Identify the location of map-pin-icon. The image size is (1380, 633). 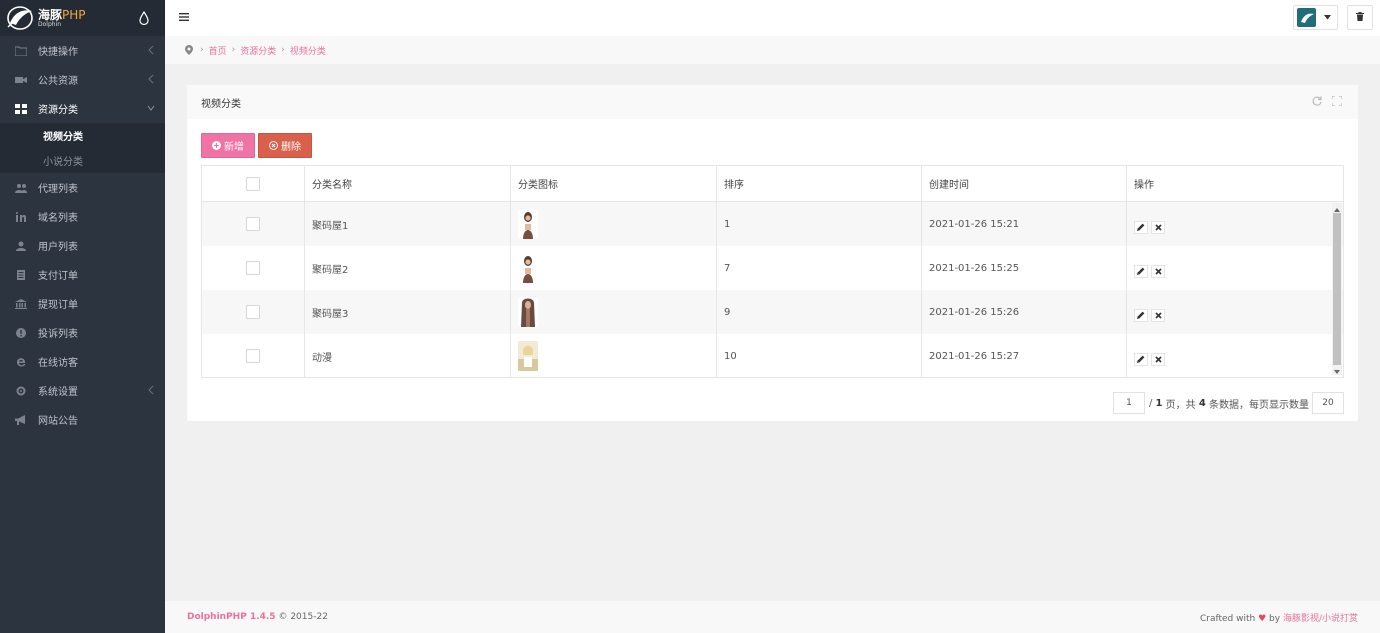
(189, 50).